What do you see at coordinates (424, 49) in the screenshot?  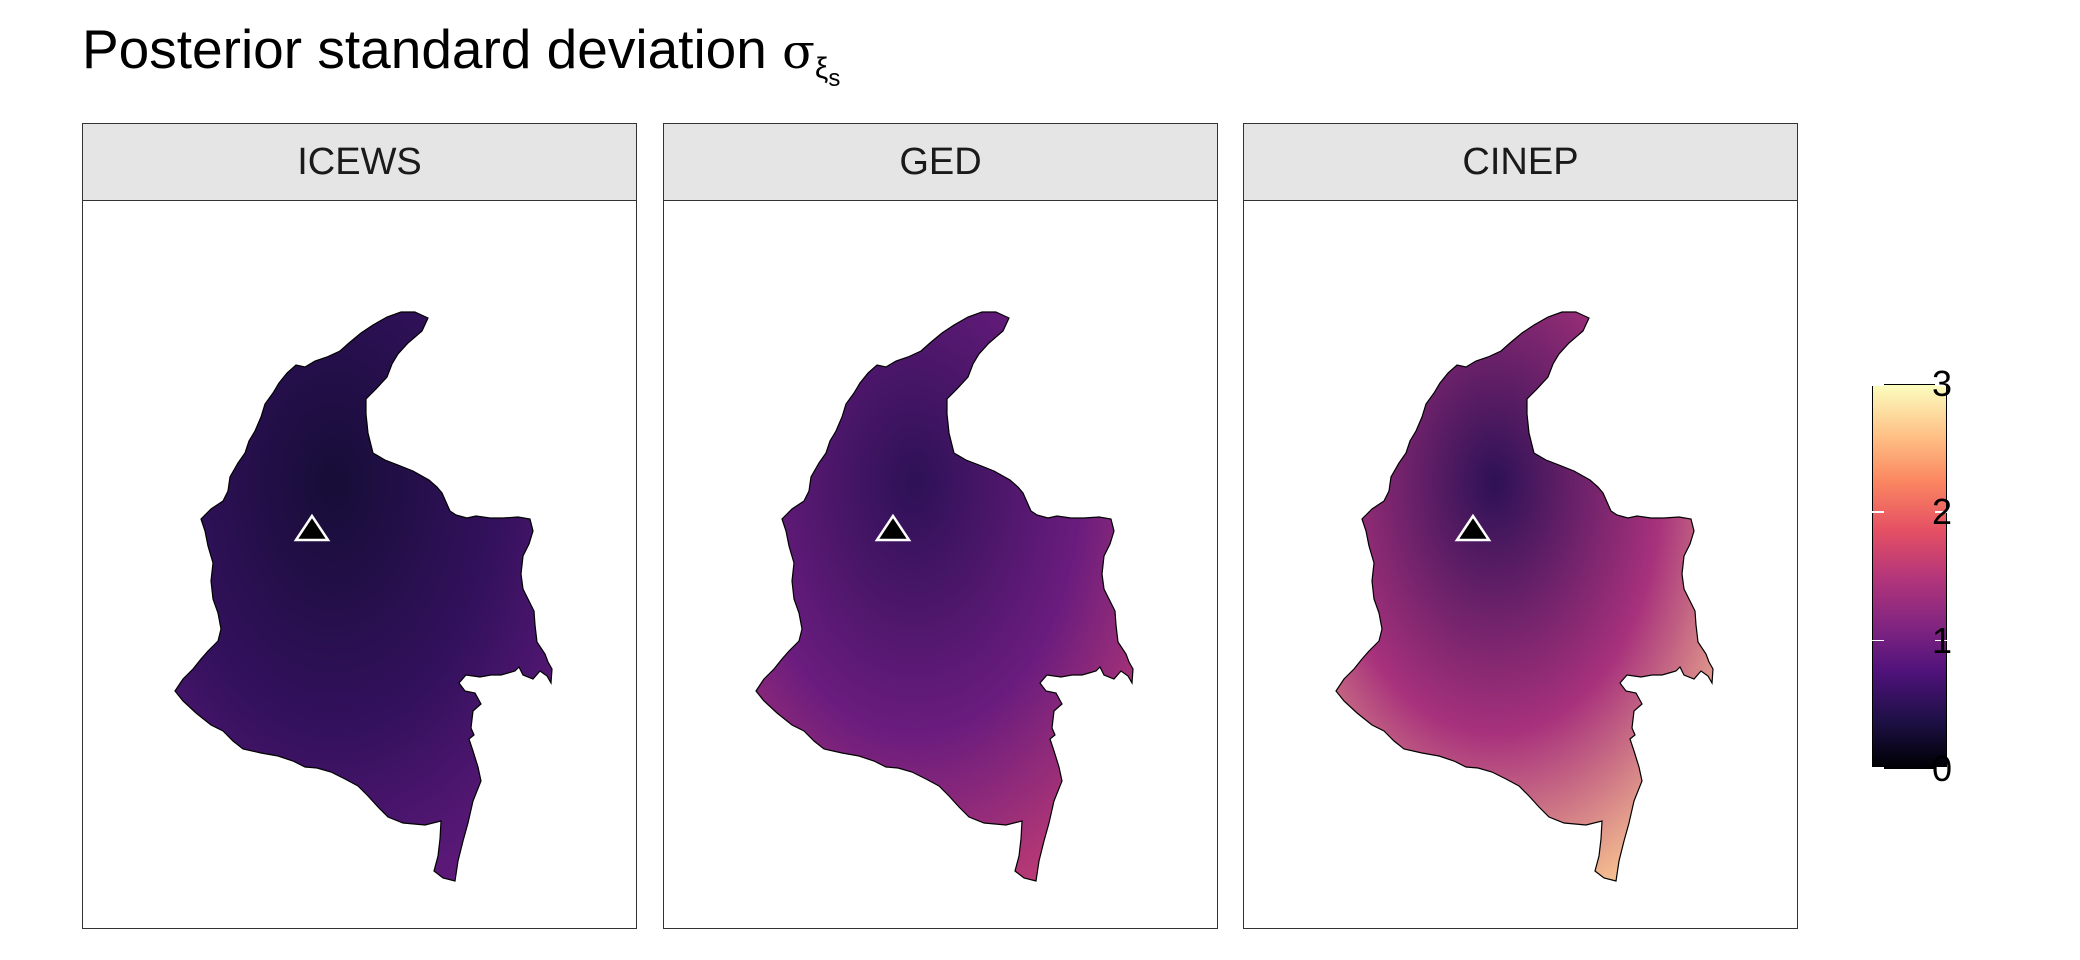 I see `chart-title-text: Posterior standard deviation` at bounding box center [424, 49].